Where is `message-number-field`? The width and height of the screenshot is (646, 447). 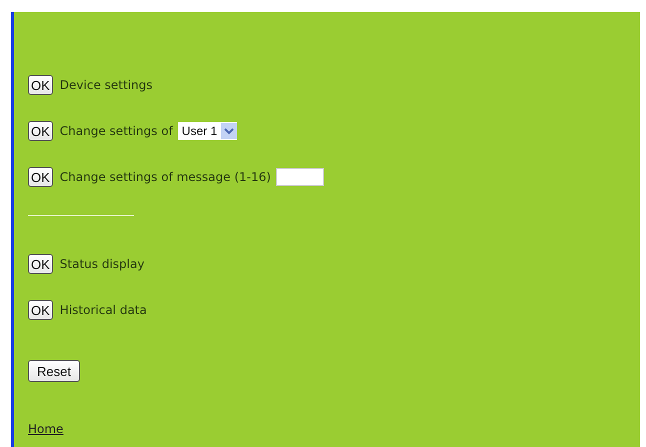
message-number-field is located at coordinates (300, 177).